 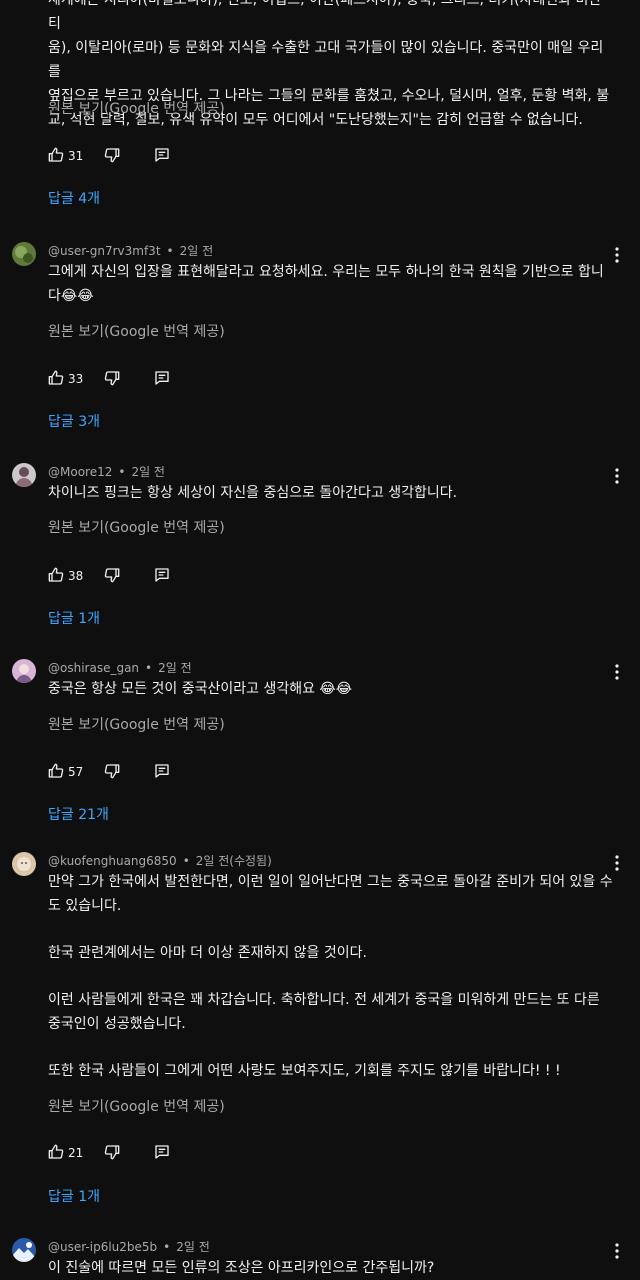 What do you see at coordinates (104, 251) in the screenshot?
I see `username: @user-gn7rv3mf3t` at bounding box center [104, 251].